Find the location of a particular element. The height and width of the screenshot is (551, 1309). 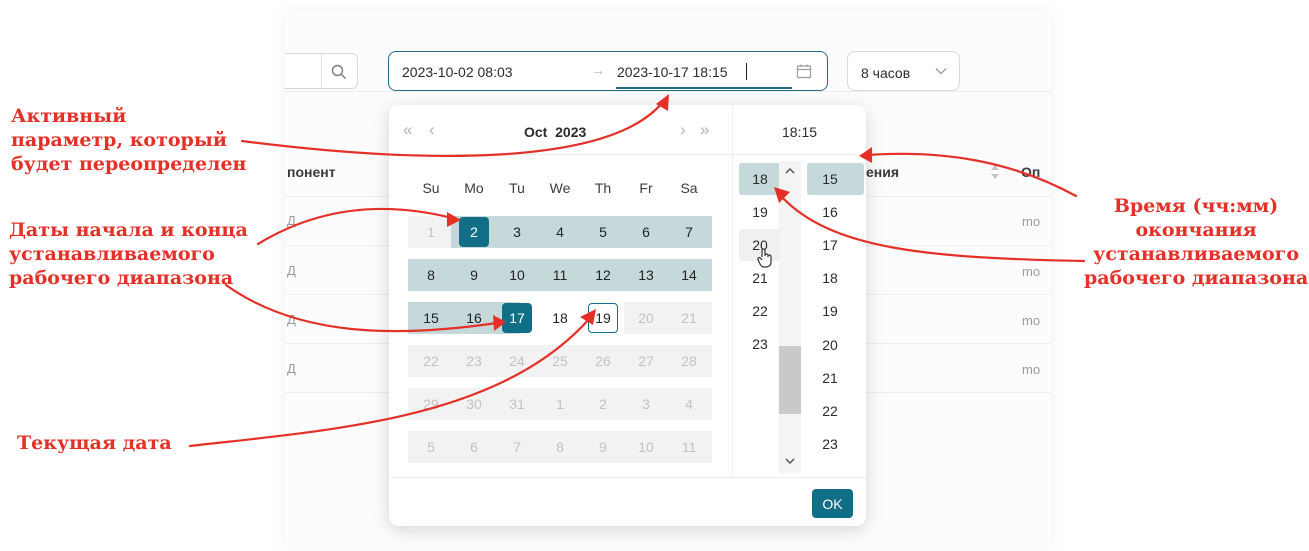

arrow-active-param is located at coordinates (452, 129).